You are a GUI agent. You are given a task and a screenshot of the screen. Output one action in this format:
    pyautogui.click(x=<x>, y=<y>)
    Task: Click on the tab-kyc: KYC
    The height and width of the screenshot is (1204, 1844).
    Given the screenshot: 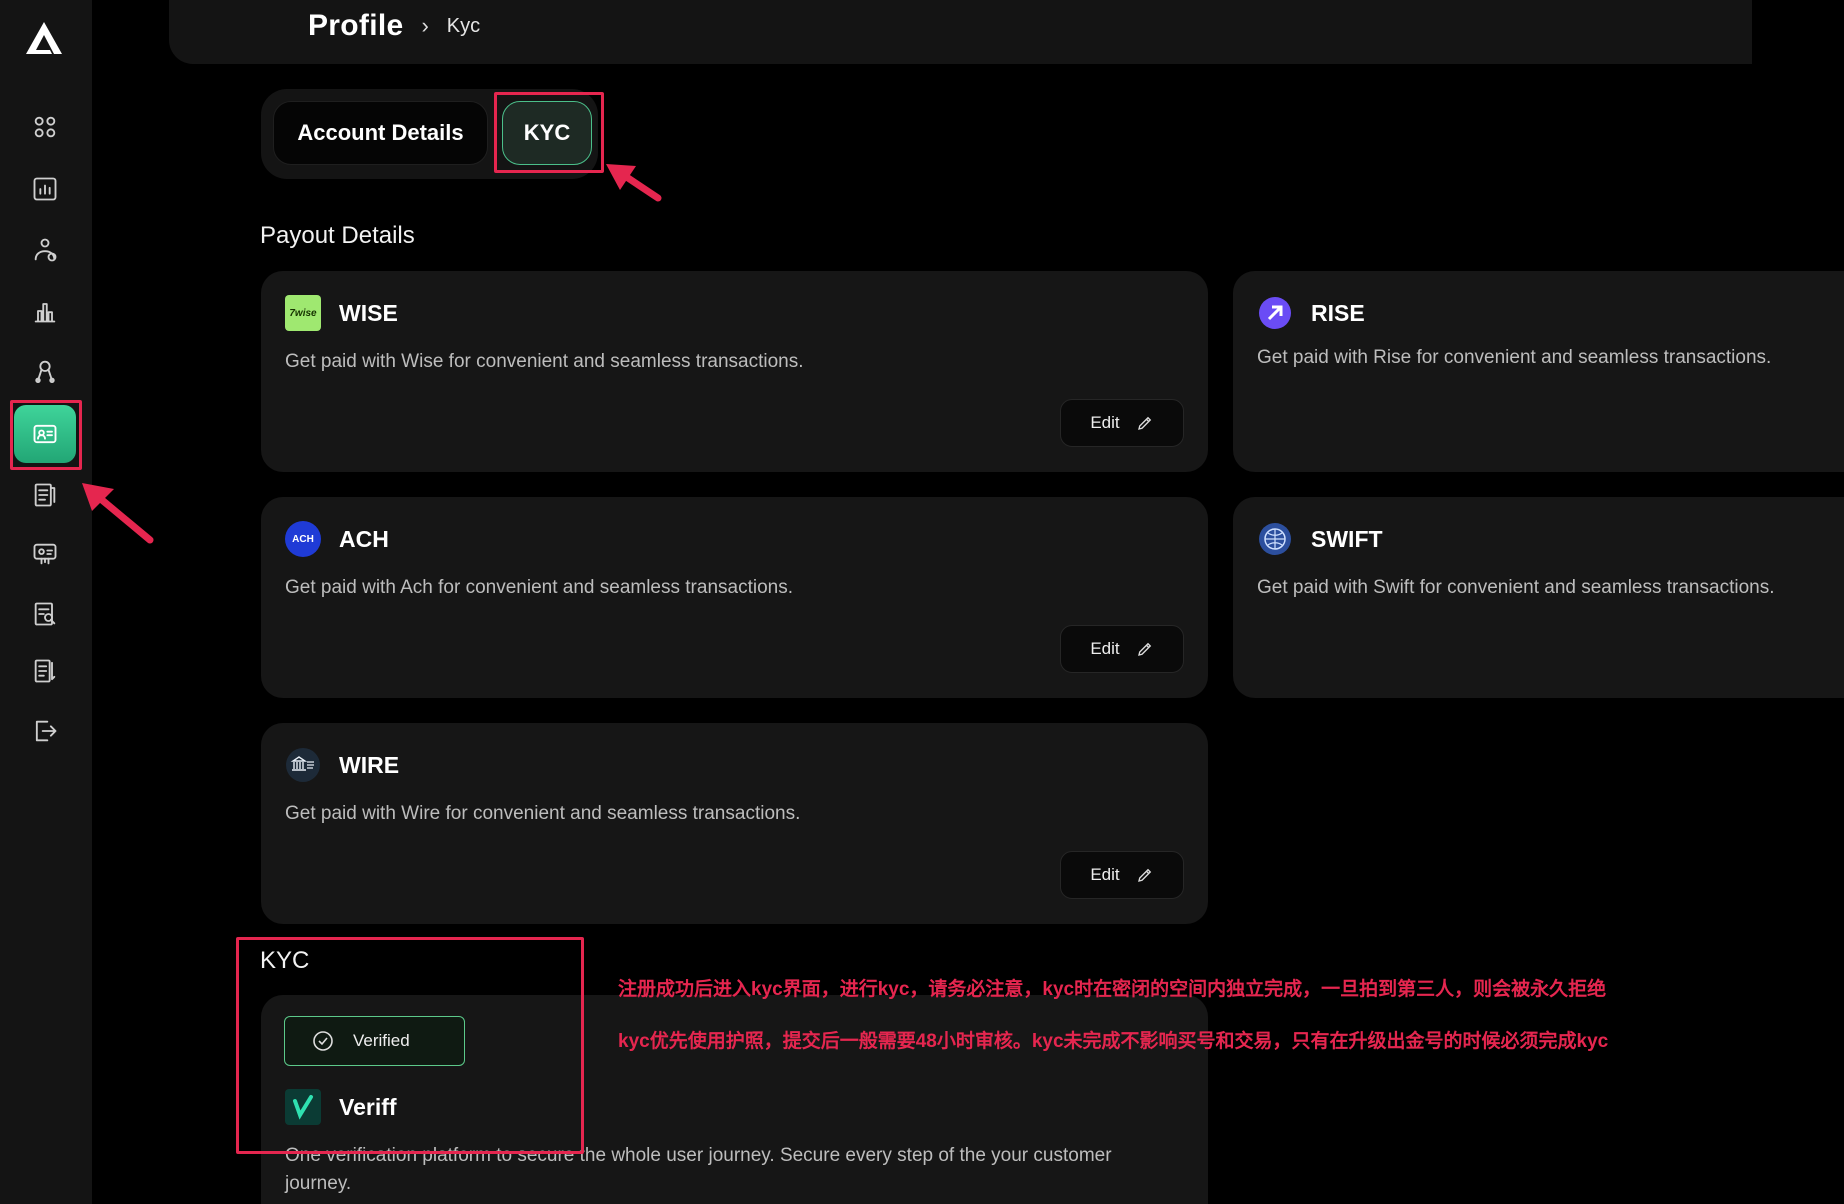 What is the action you would take?
    pyautogui.click(x=547, y=133)
    